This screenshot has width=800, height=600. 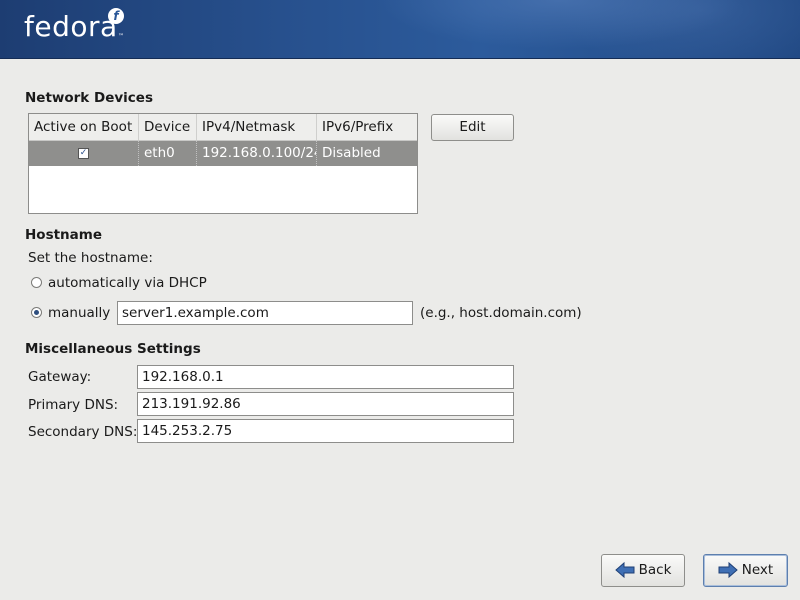 I want to click on misc-settings-heading: Miscellaneous Settings, so click(x=113, y=349).